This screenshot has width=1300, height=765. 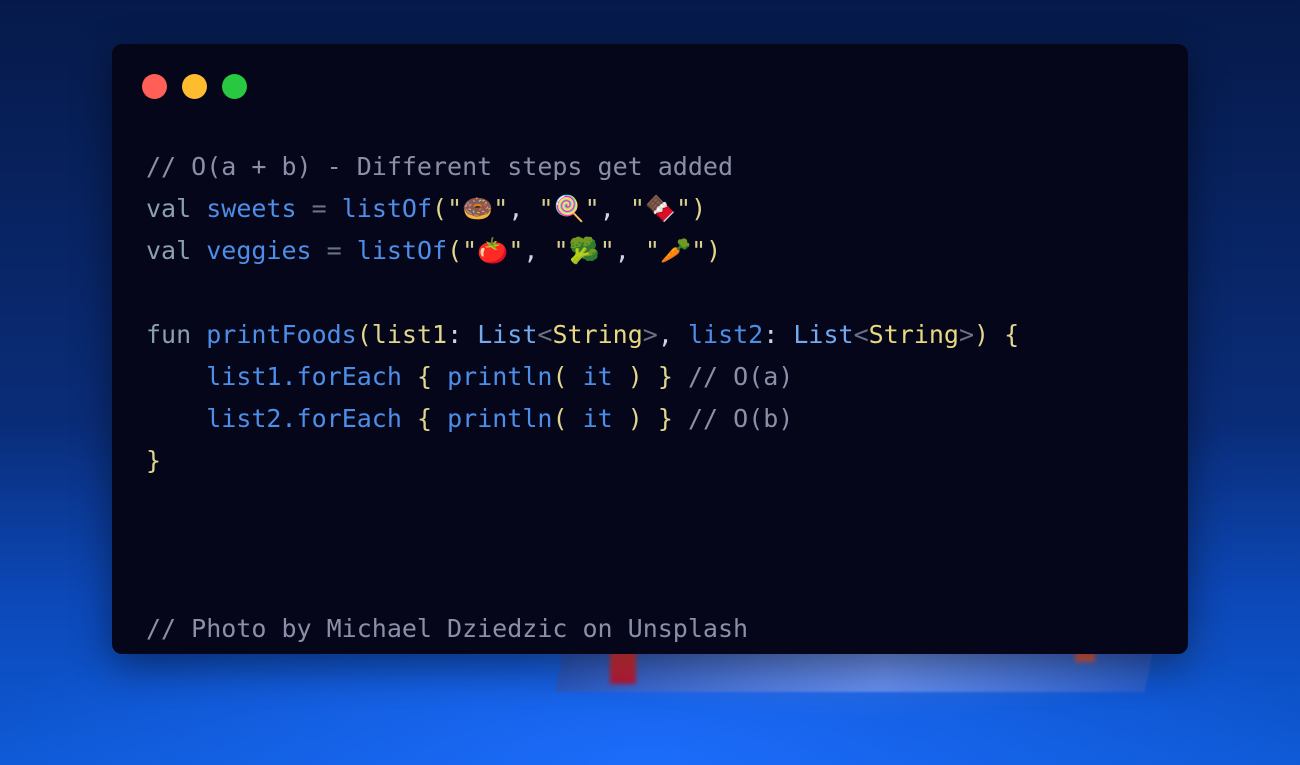 I want to click on close-button, so click(x=154, y=86).